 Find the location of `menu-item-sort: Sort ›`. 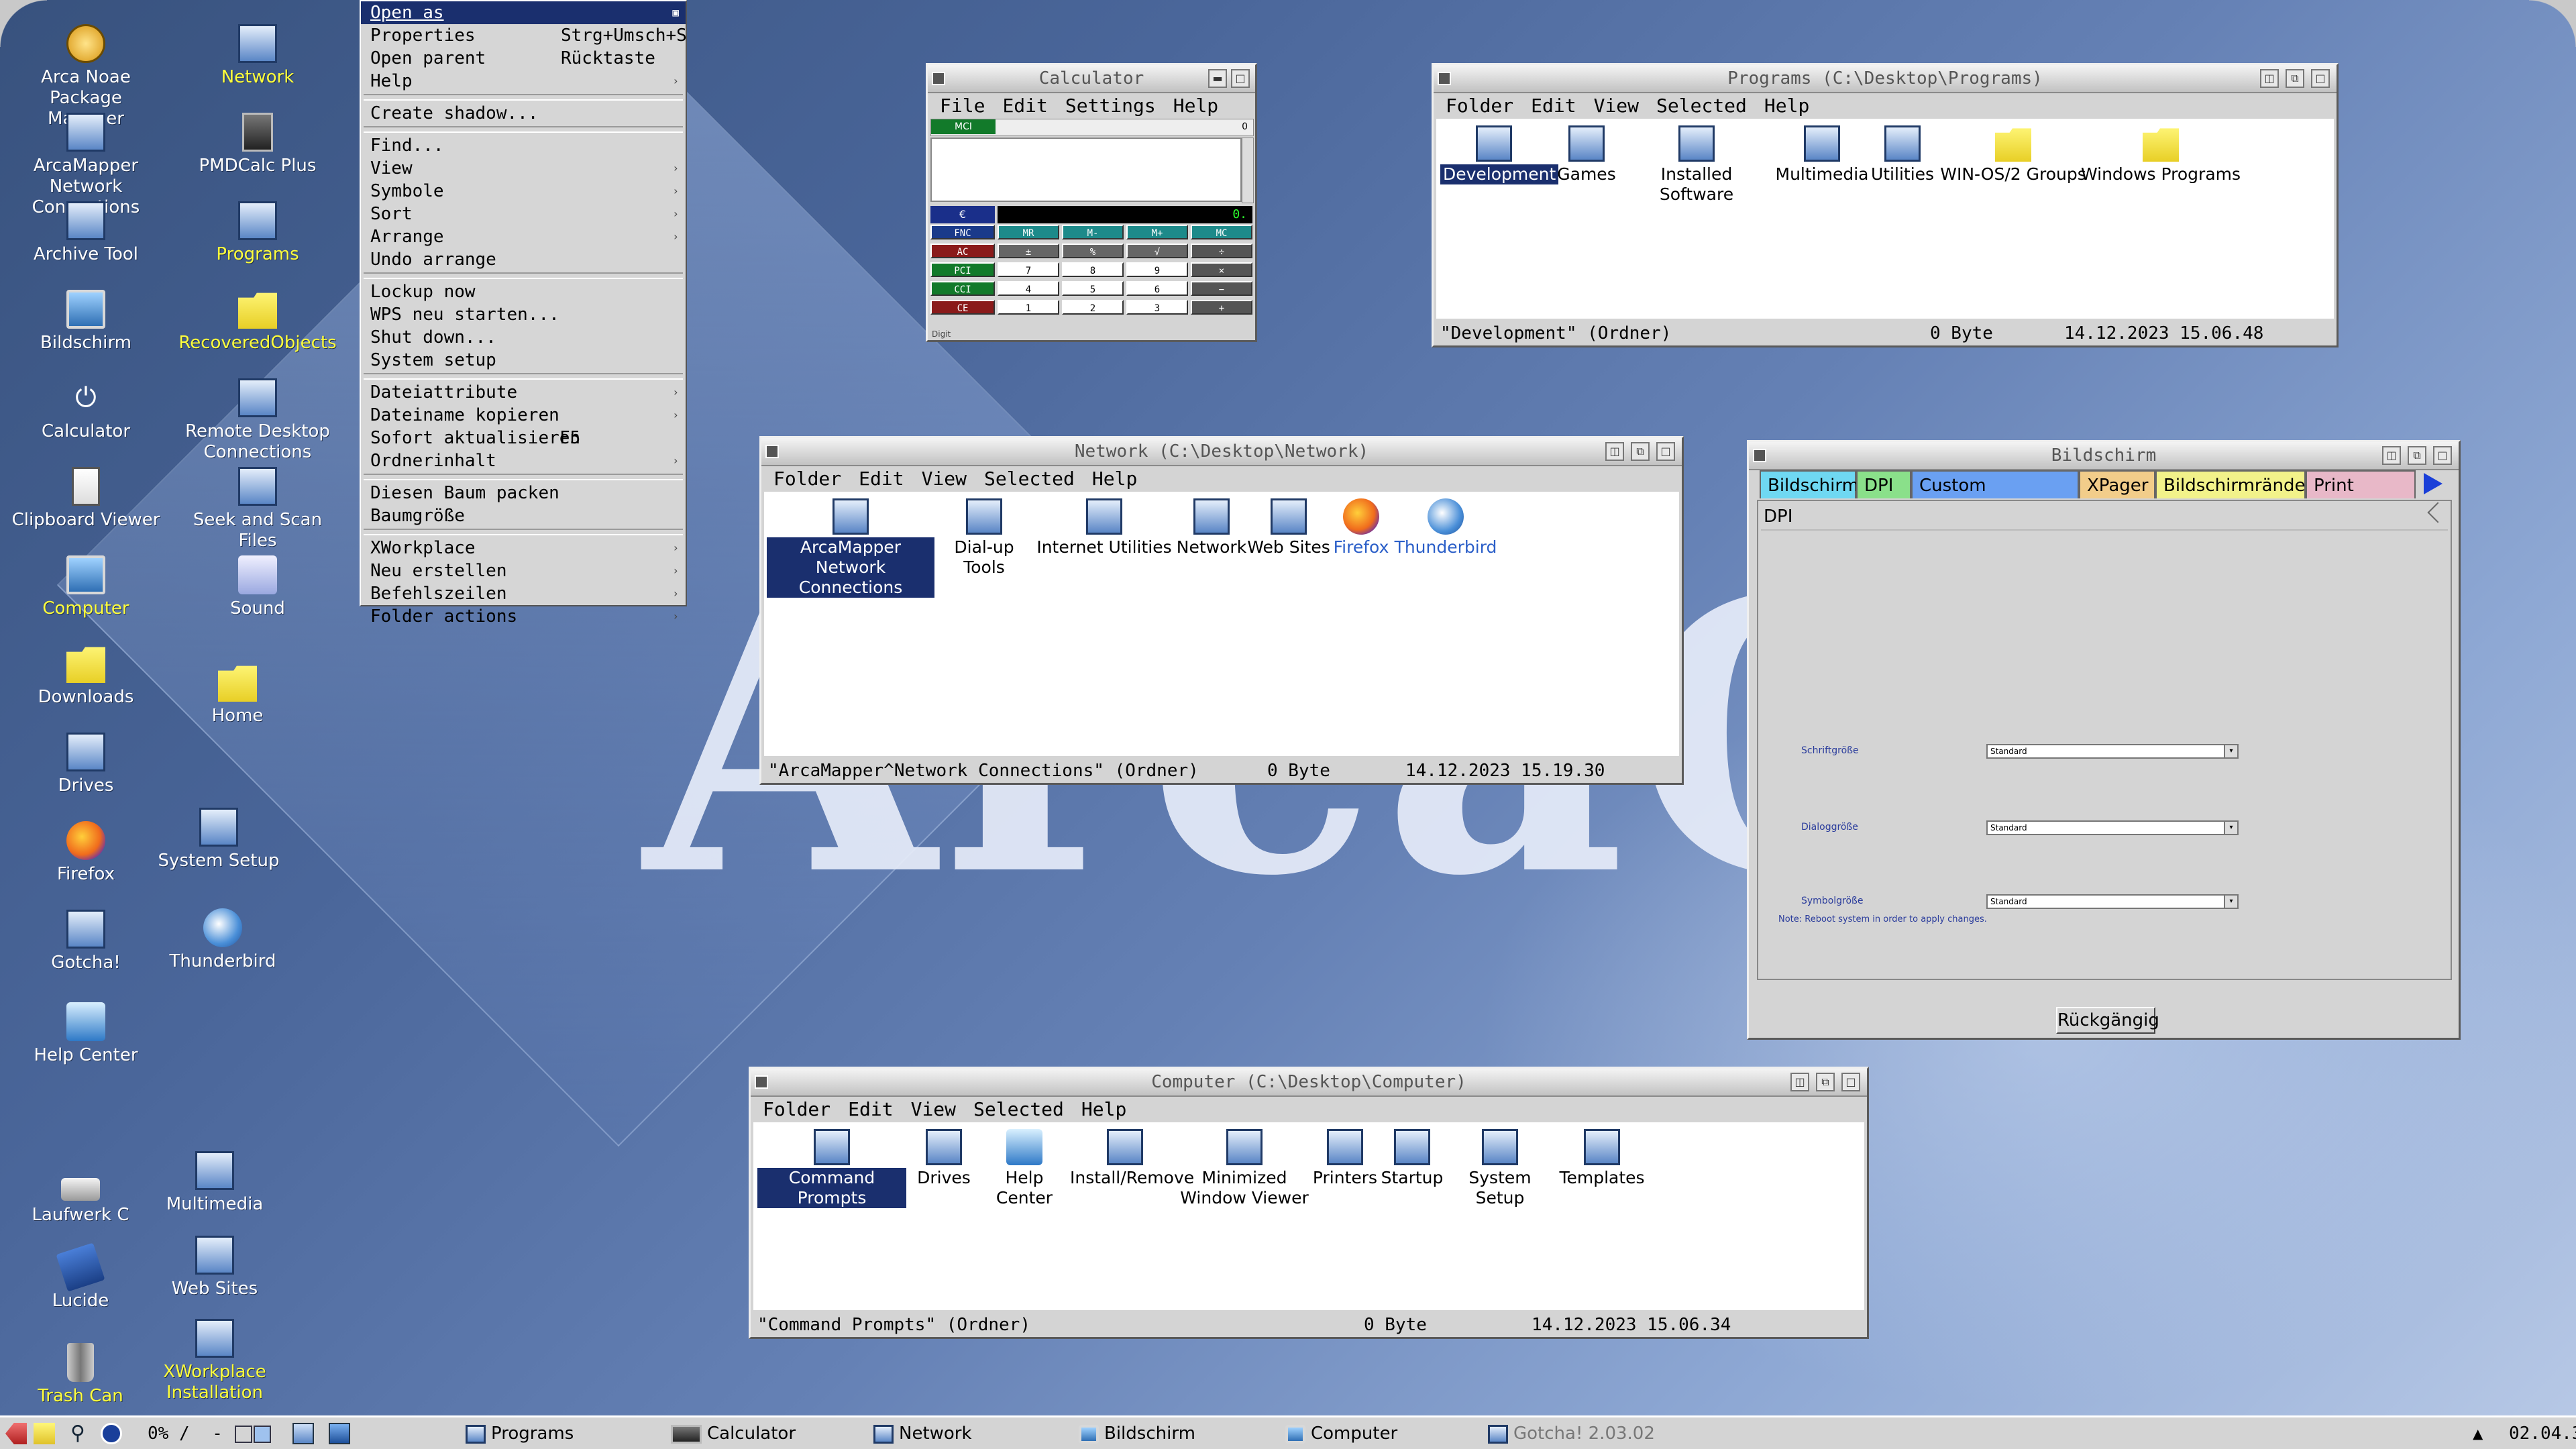

menu-item-sort: Sort › is located at coordinates (523, 214).